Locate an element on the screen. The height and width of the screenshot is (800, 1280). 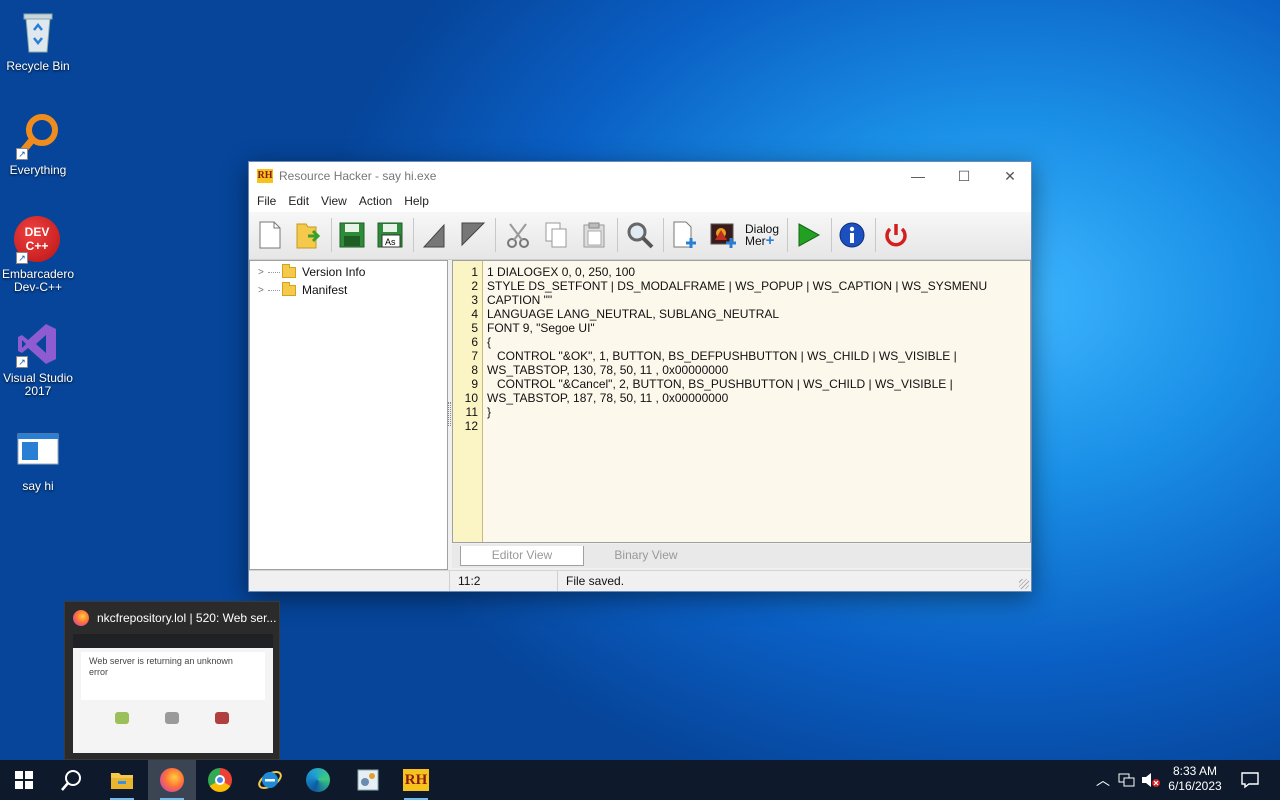
status-bar: 11:2 File saved. is located at coordinates (640, 580).